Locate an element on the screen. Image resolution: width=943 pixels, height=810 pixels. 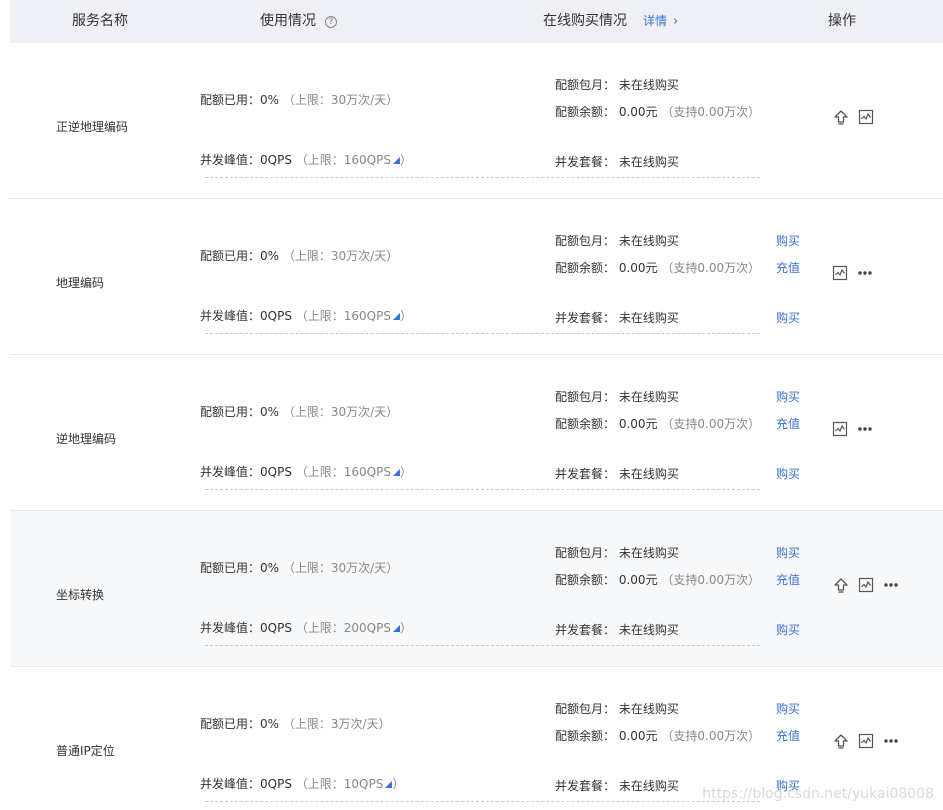
concurrency-peak: 并发峰值：0QPS （上限：200QPS ） is located at coordinates (306, 627).